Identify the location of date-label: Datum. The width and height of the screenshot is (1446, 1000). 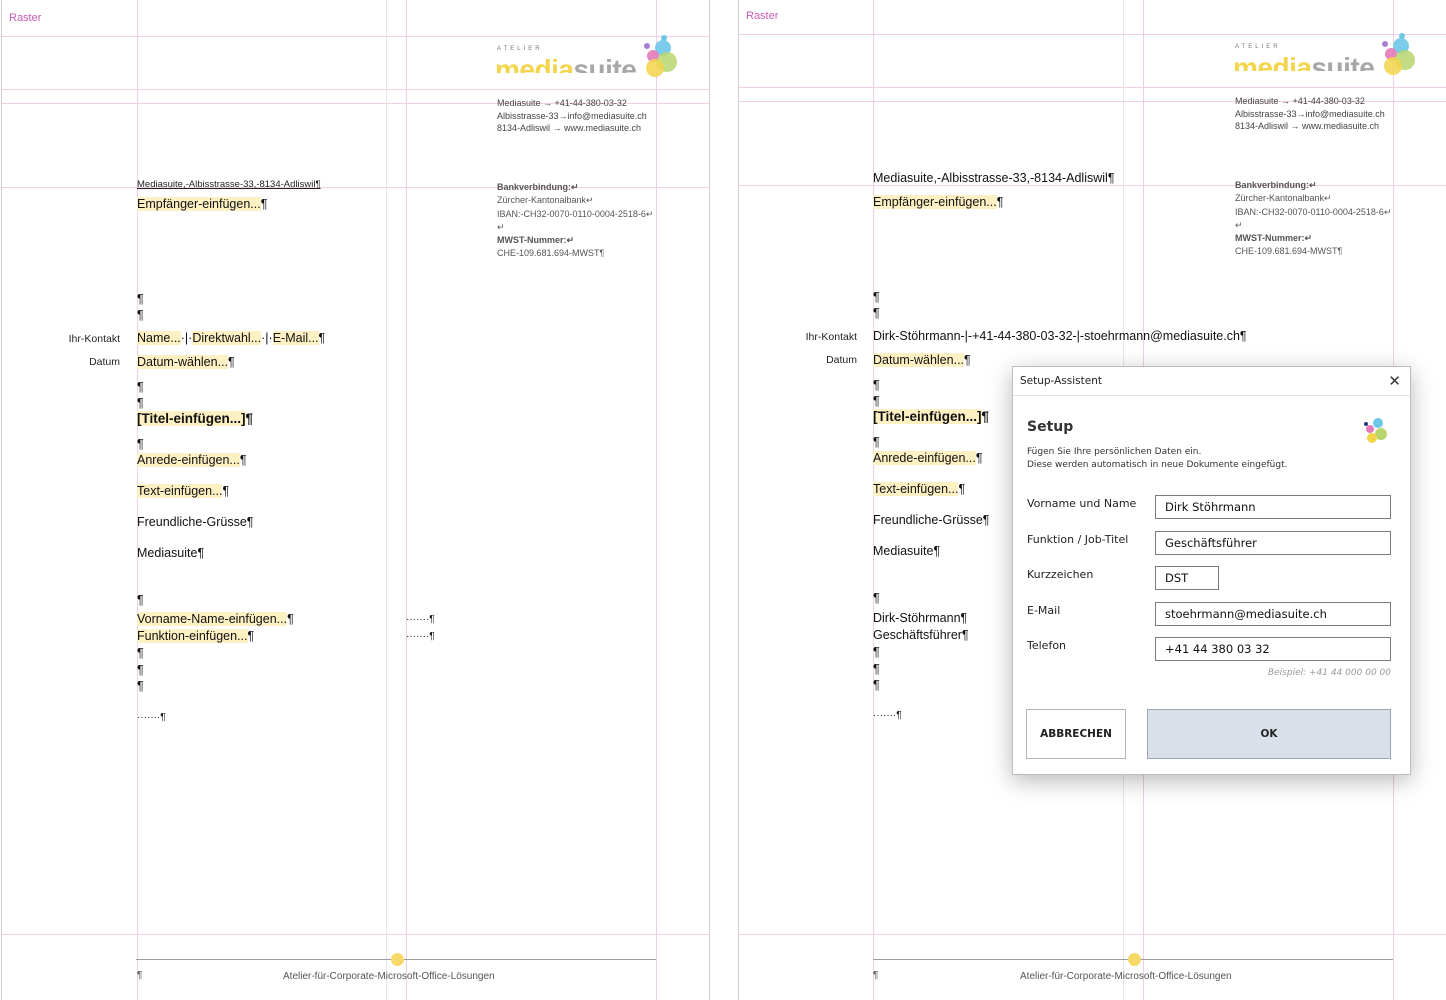
(104, 362).